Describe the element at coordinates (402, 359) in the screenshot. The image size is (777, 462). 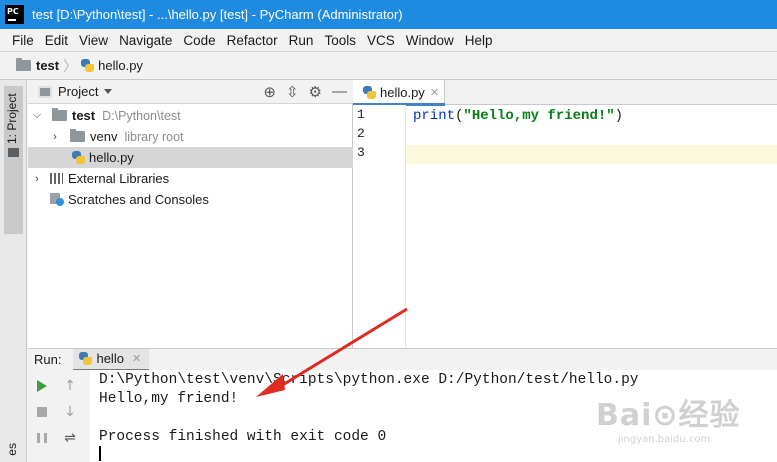
I see `run-panel-header: Run: hello ✕` at that location.